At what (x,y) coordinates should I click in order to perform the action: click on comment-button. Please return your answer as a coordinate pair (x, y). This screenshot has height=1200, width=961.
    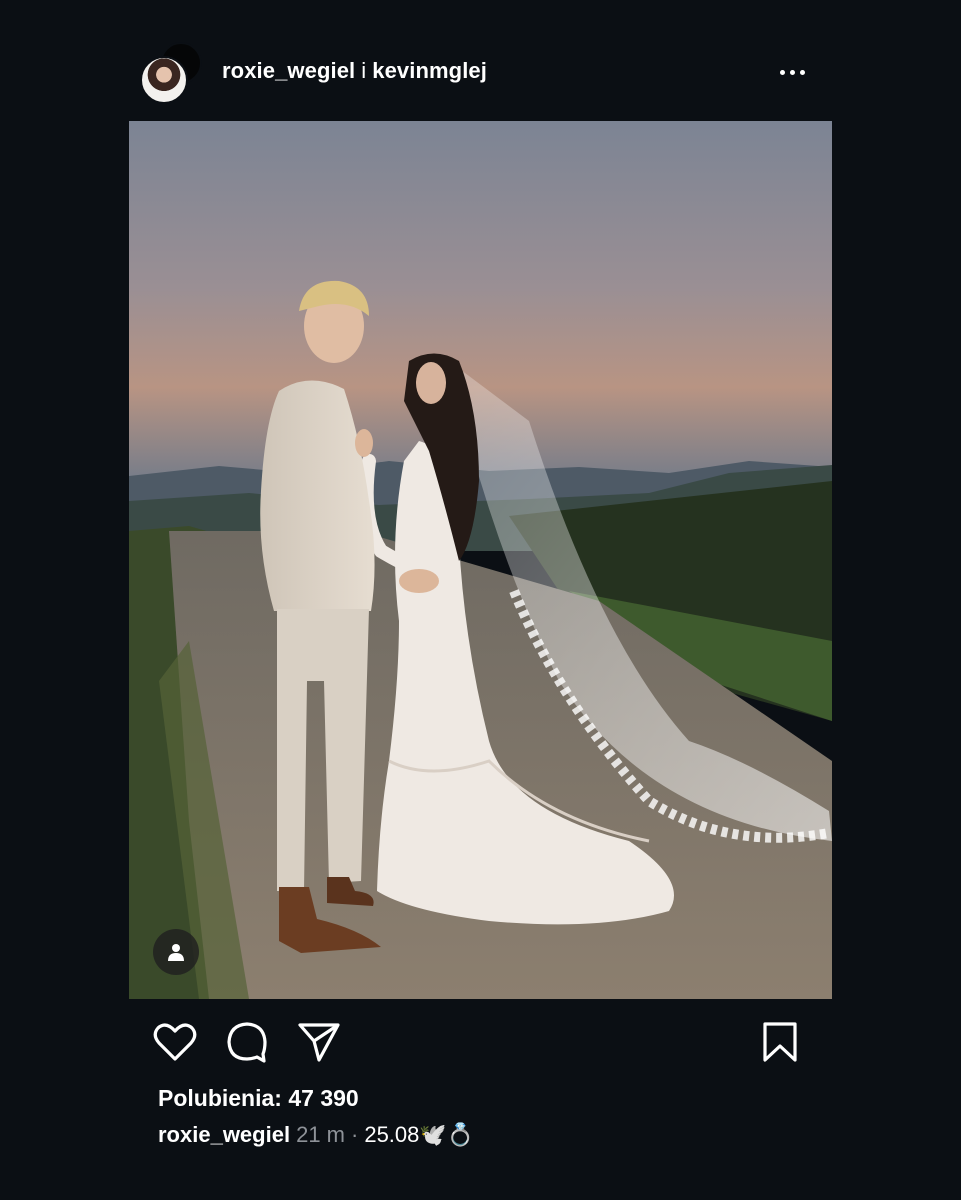
    Looking at the image, I should click on (247, 1042).